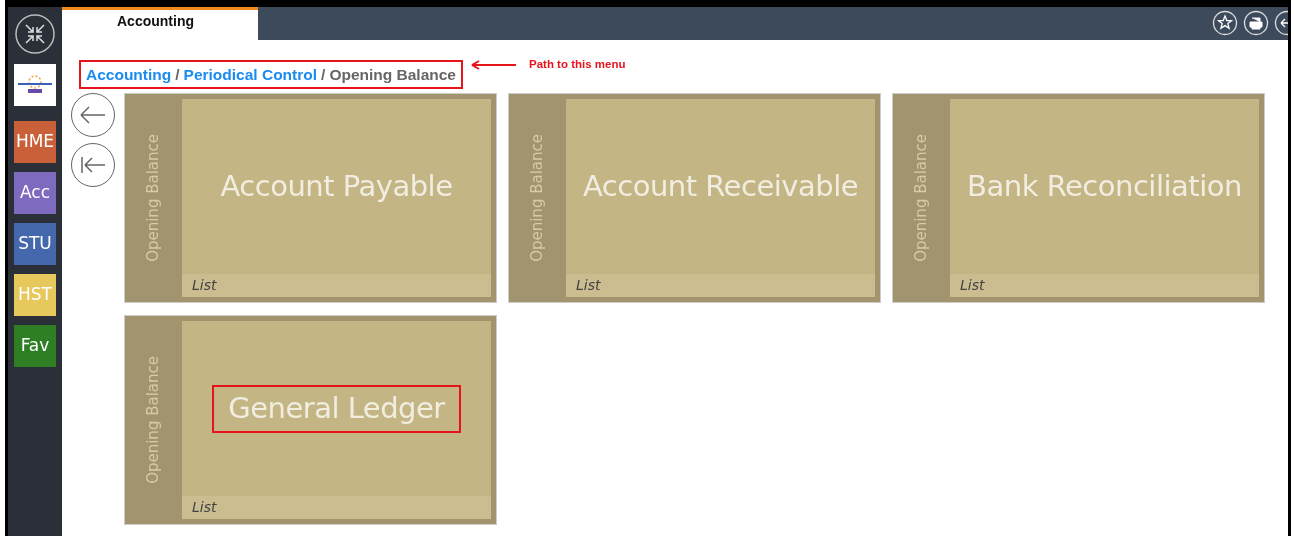 This screenshot has height=536, width=1294. I want to click on breadcrumb-link: Accounting, so click(129, 75).